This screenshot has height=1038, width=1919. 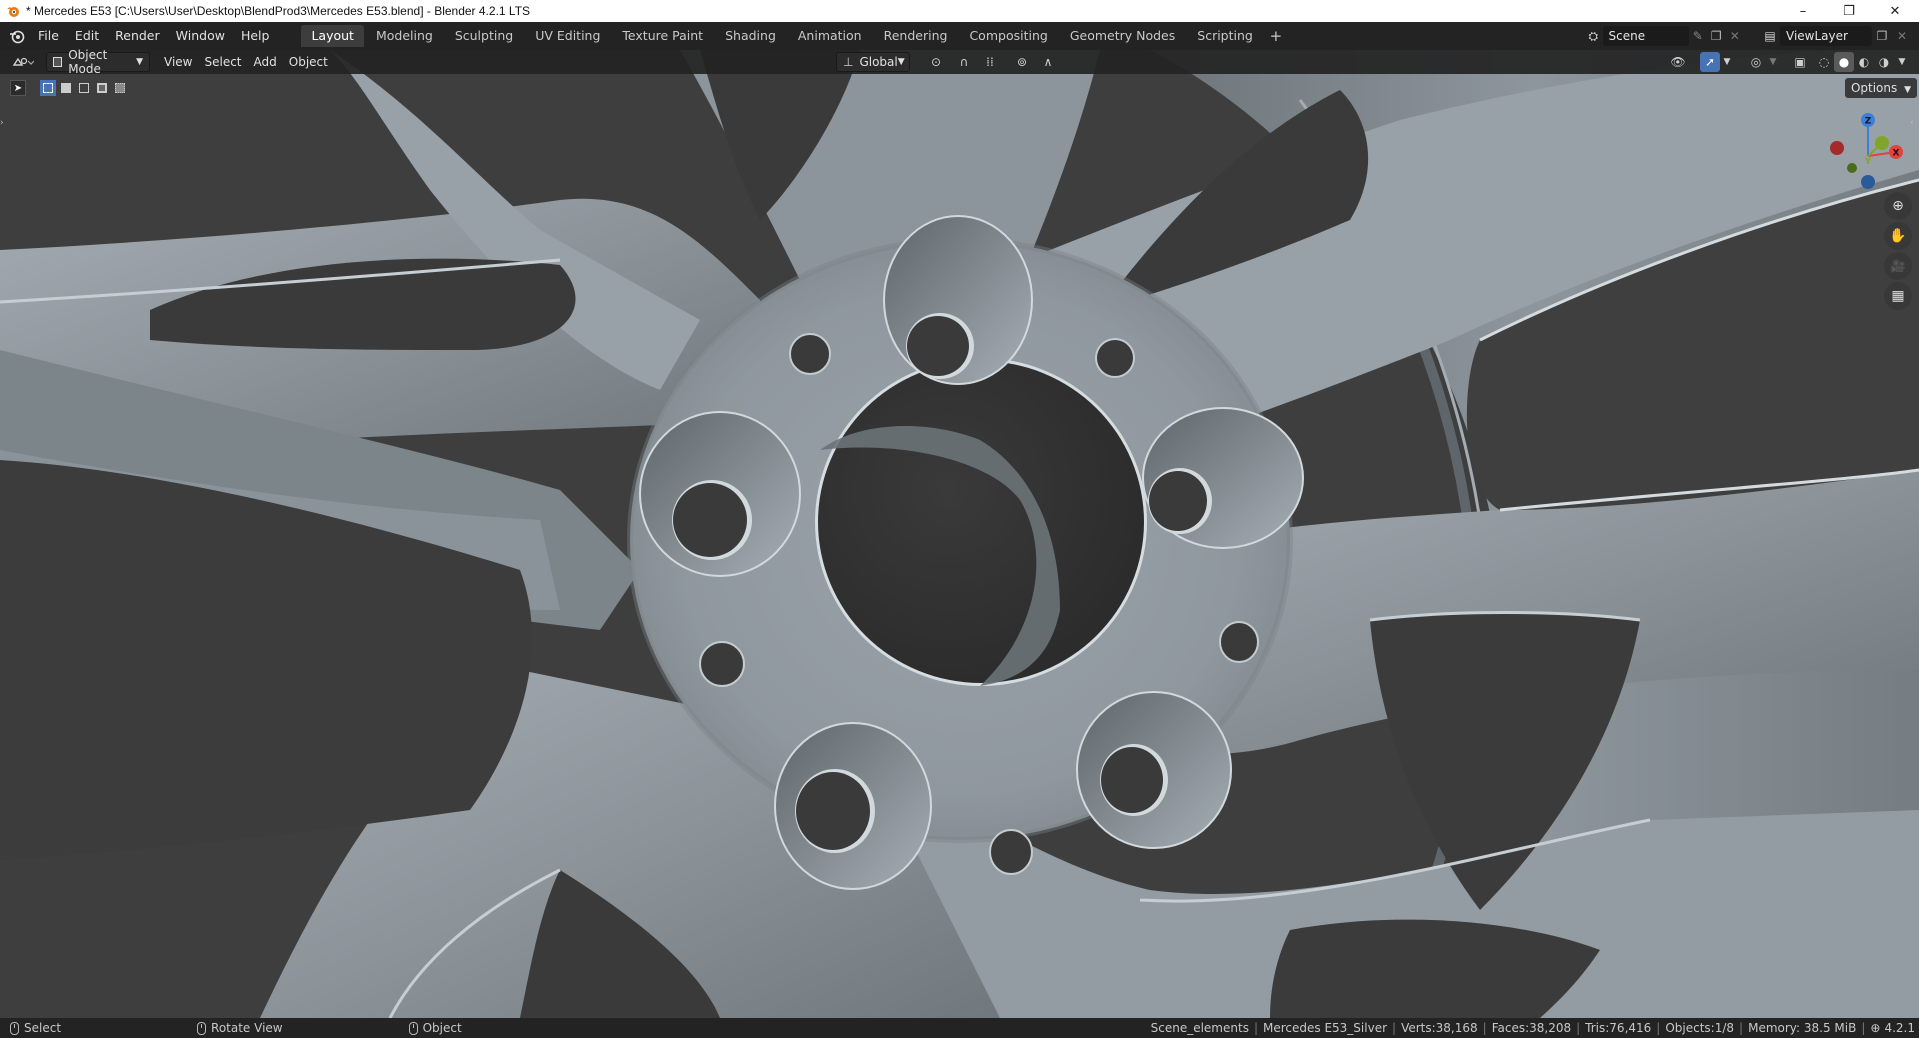 I want to click on eye-icon: 👁, so click(x=1678, y=62).